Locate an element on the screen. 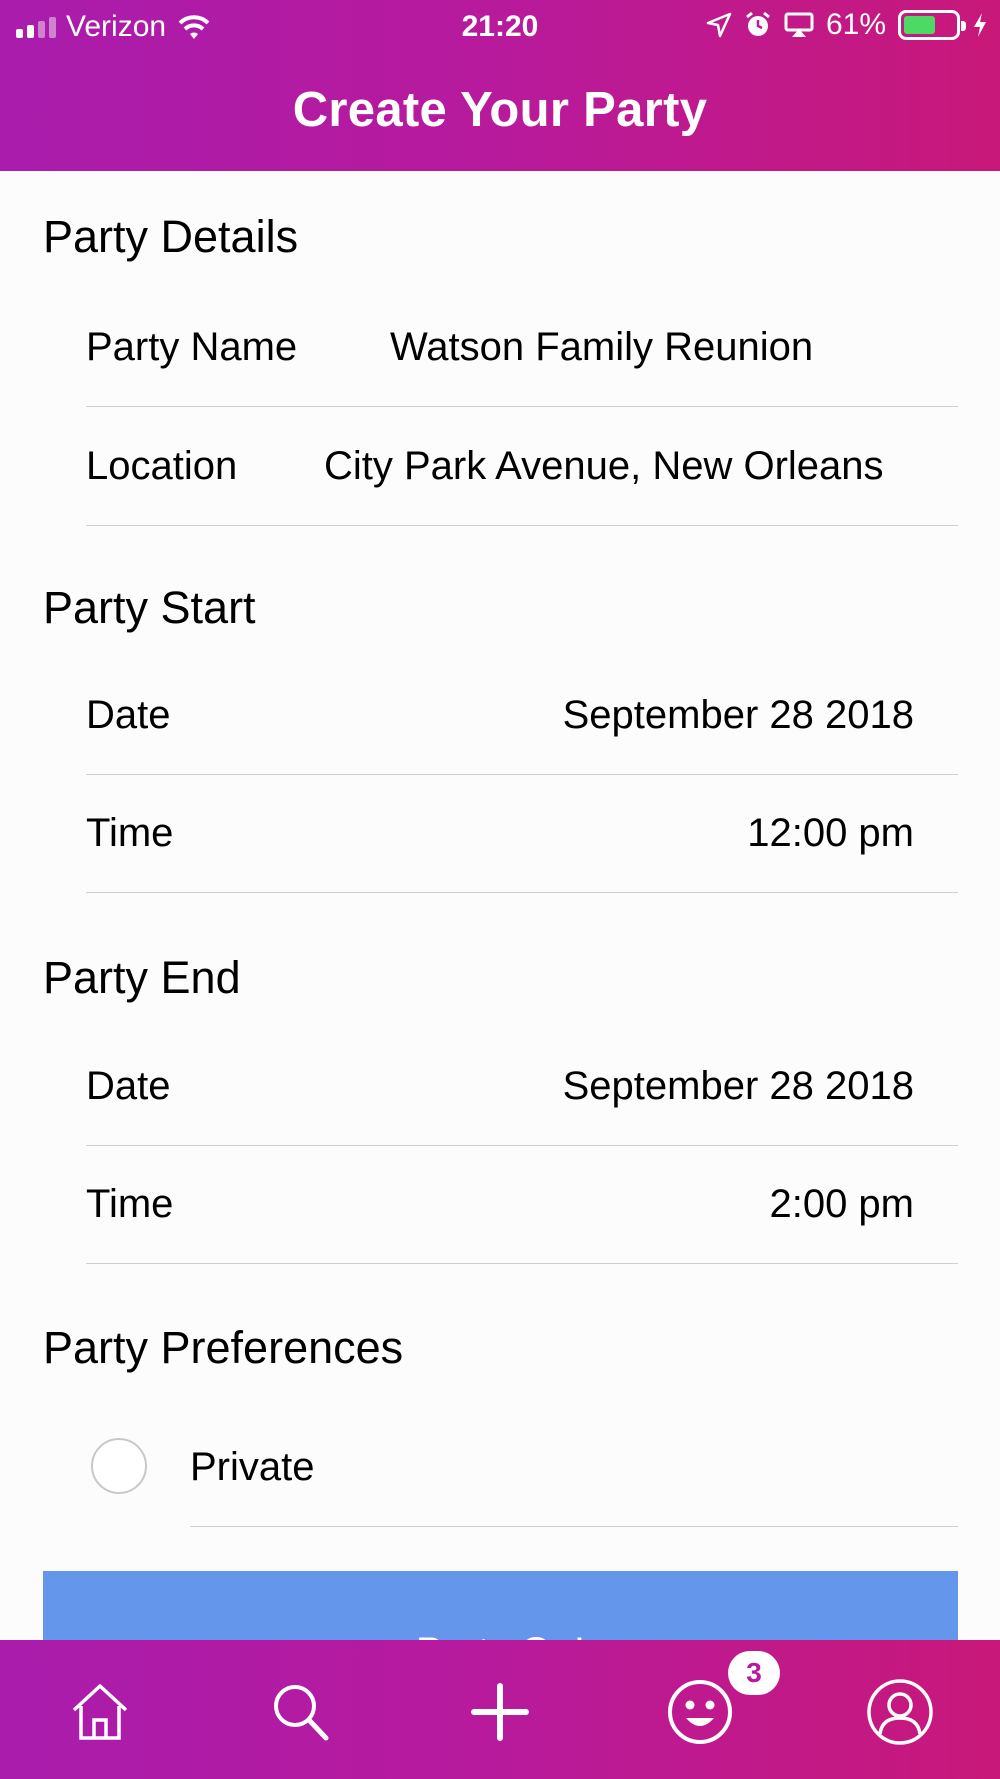  tab-bar is located at coordinates (500, 1709).